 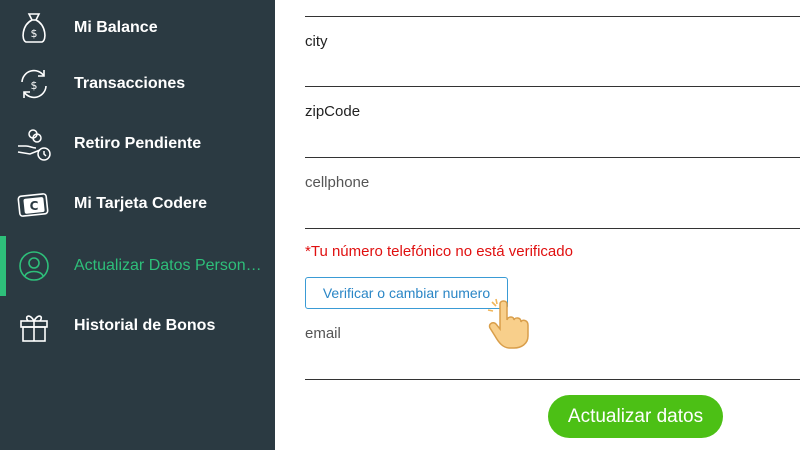 I want to click on sidebar-item-transactions: $ Transacciones, so click(x=137, y=84).